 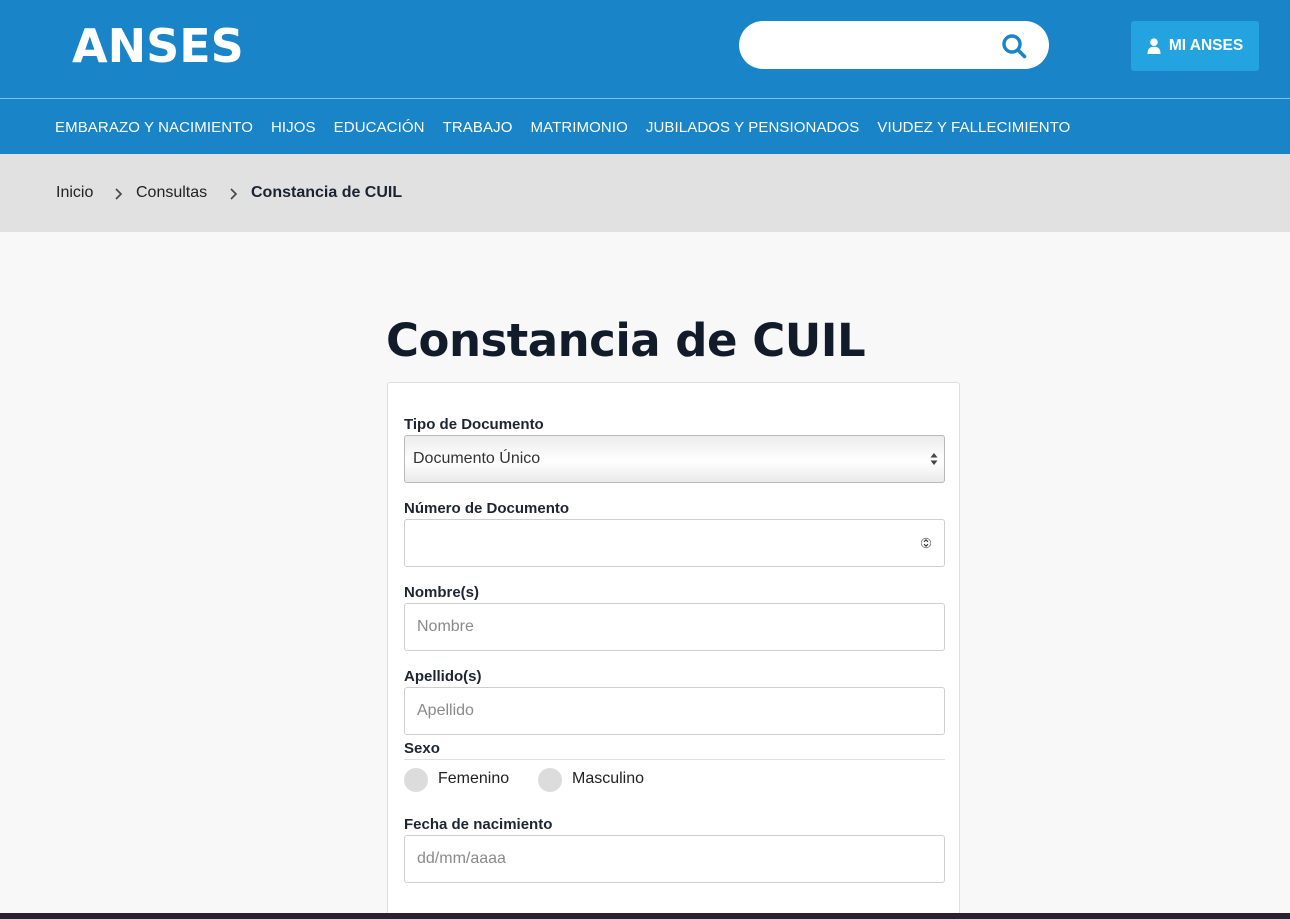 What do you see at coordinates (158, 46) in the screenshot?
I see `anses-logo: ANSES` at bounding box center [158, 46].